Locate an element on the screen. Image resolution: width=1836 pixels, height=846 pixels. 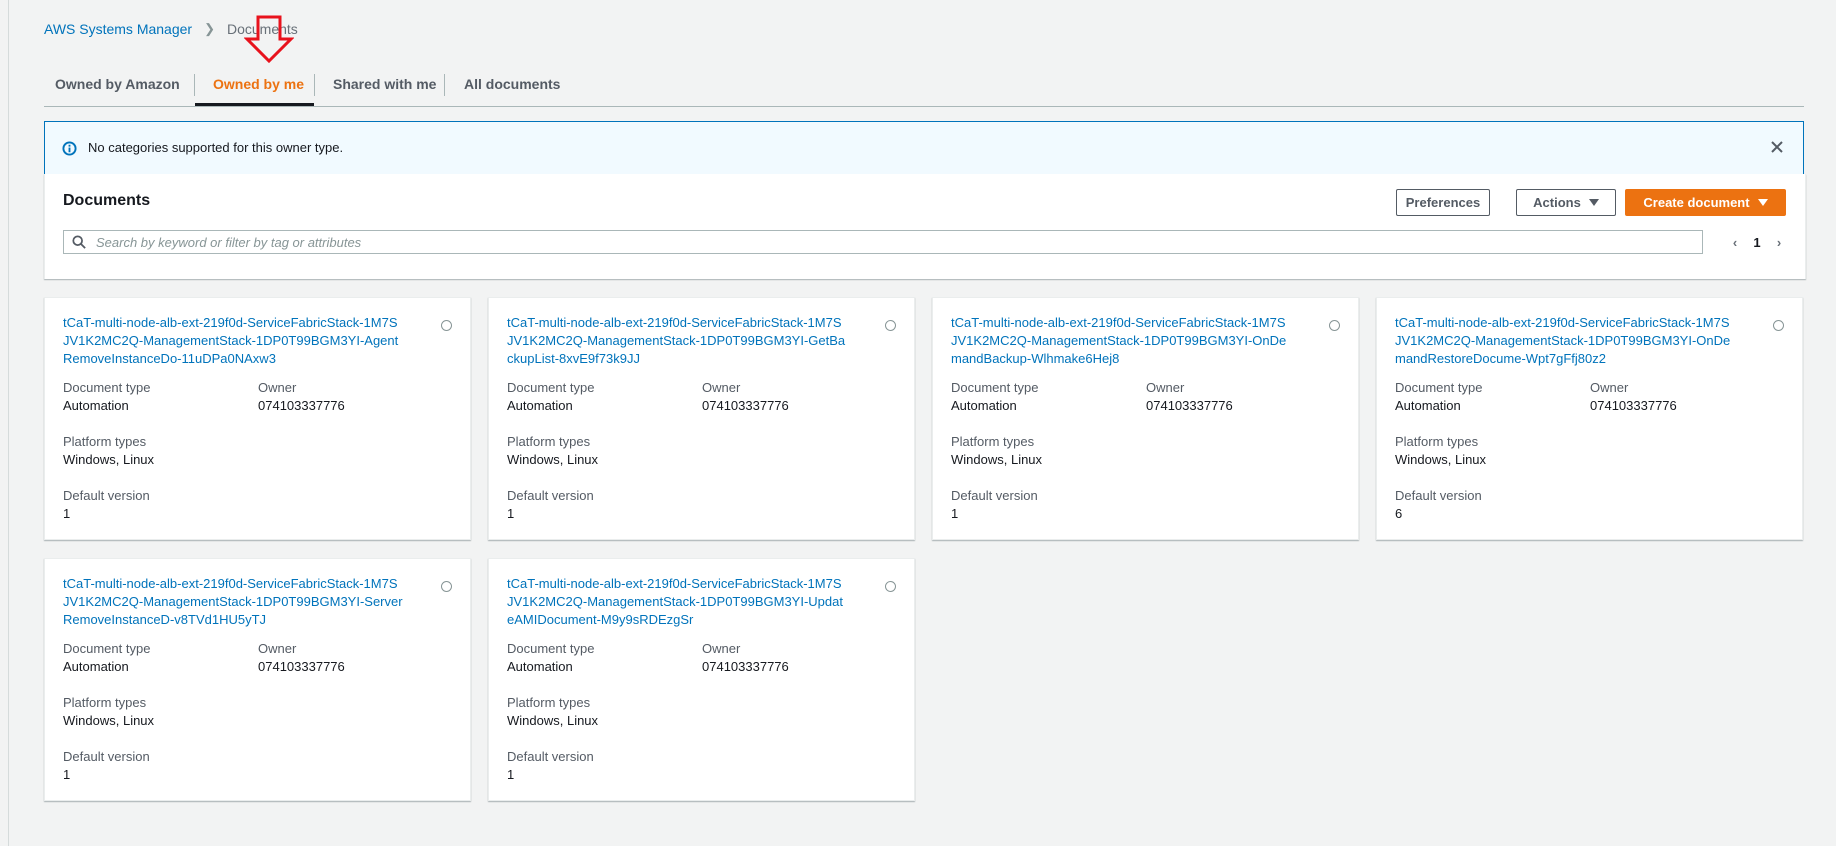
next-page-icon: › is located at coordinates (1779, 242).